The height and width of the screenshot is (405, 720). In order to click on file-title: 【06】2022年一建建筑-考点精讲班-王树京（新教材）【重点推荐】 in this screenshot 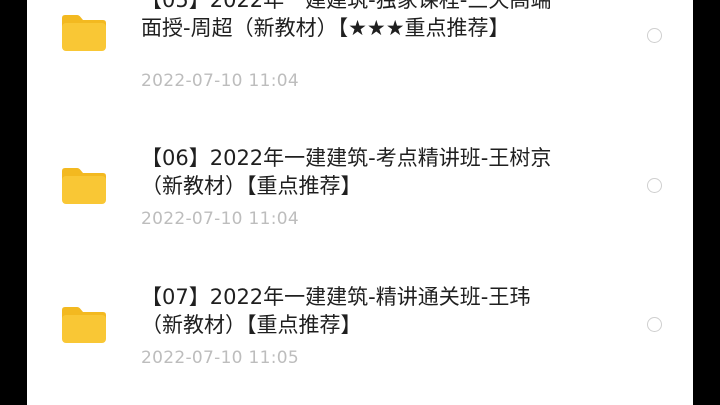, I will do `click(346, 172)`.